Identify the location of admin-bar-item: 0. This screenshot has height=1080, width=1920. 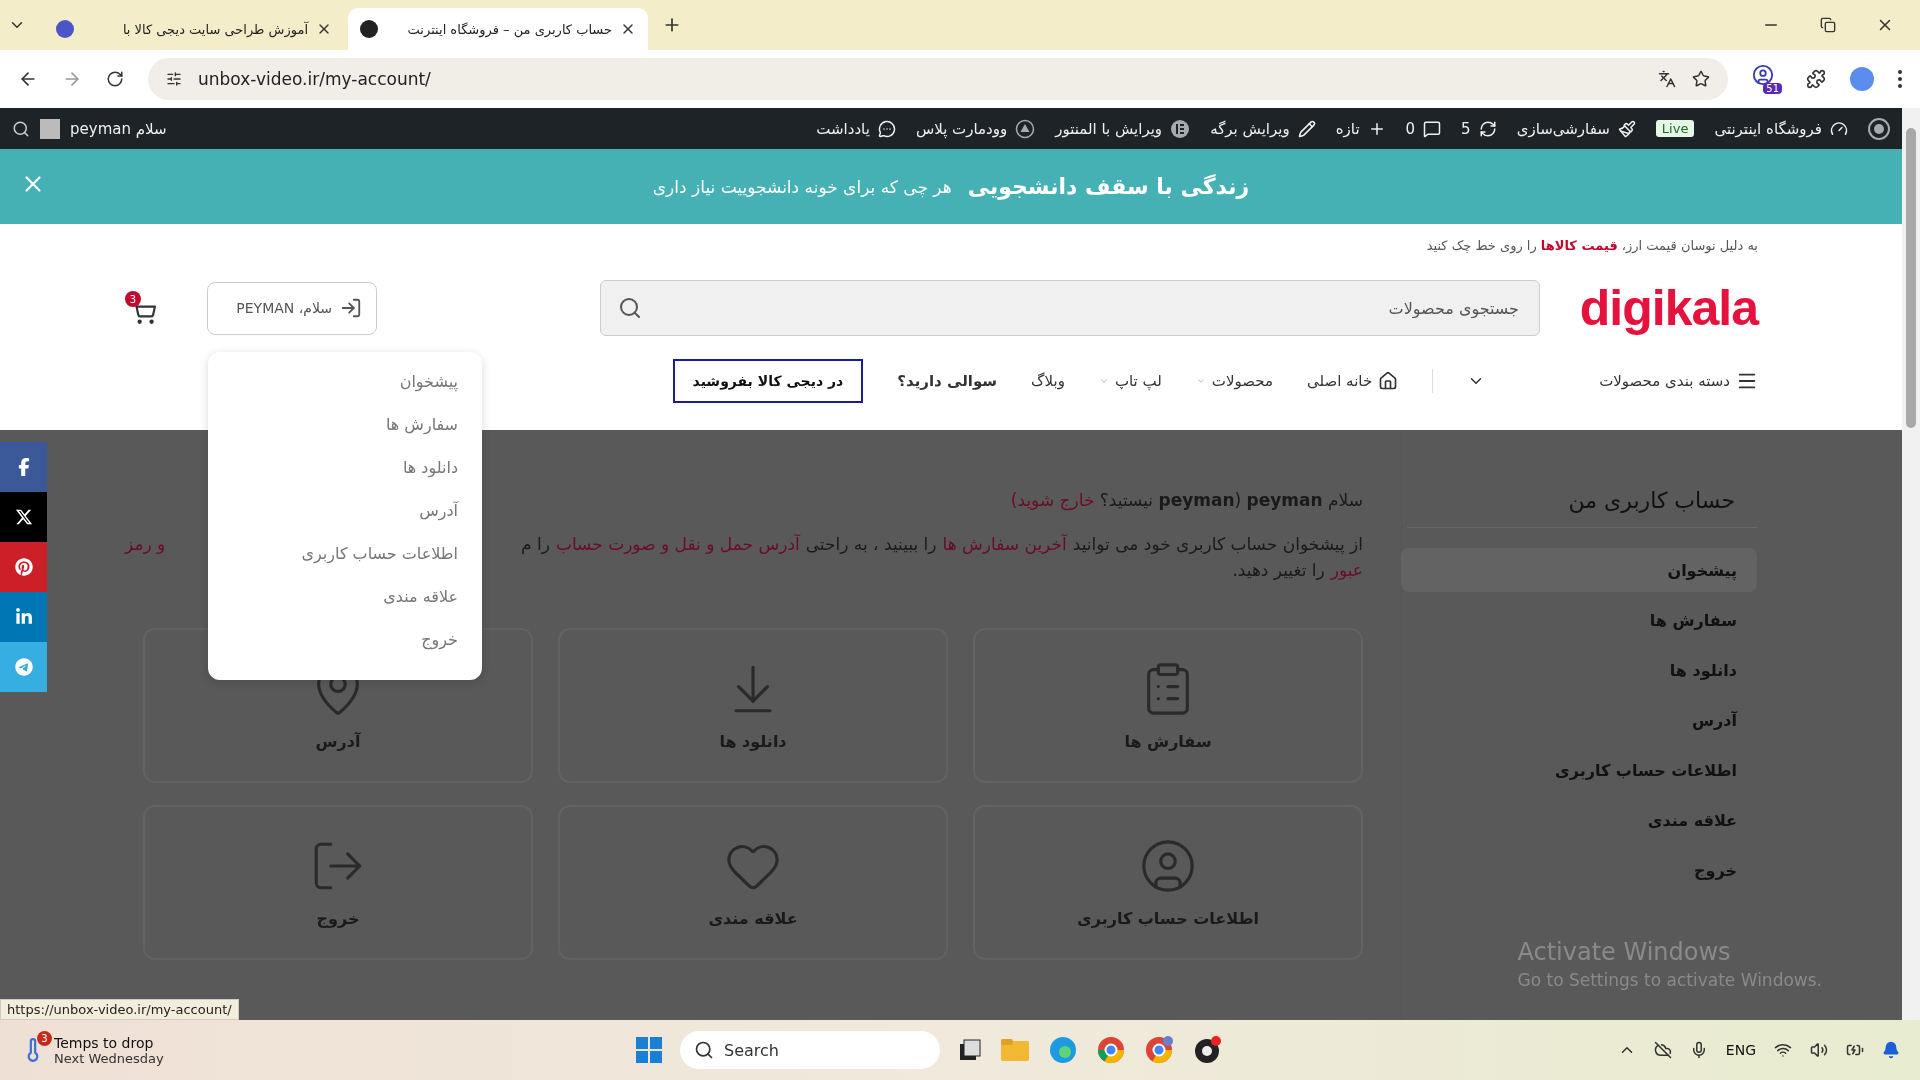
(1423, 128).